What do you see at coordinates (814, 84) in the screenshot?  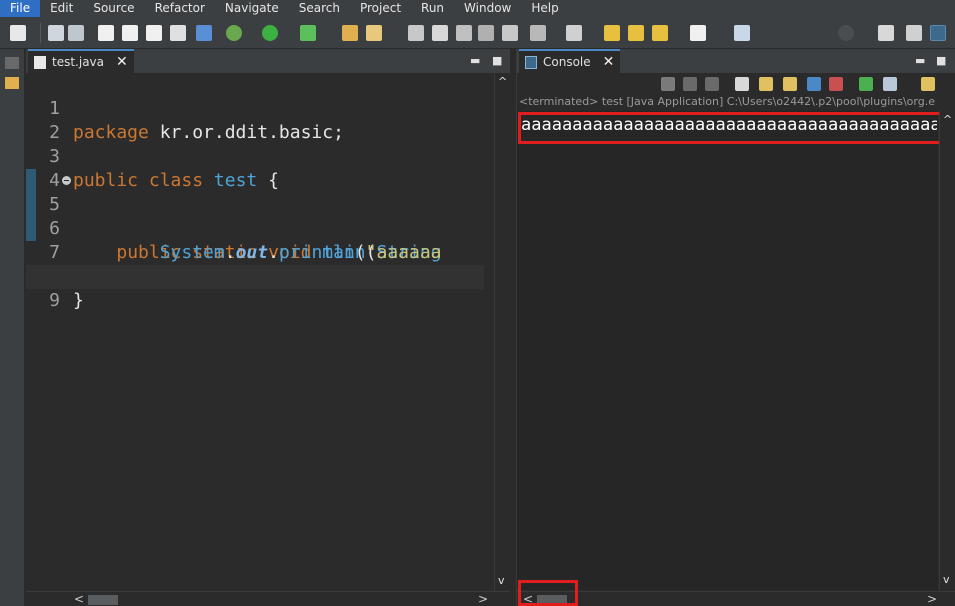 I see `show-on-output-icon` at bounding box center [814, 84].